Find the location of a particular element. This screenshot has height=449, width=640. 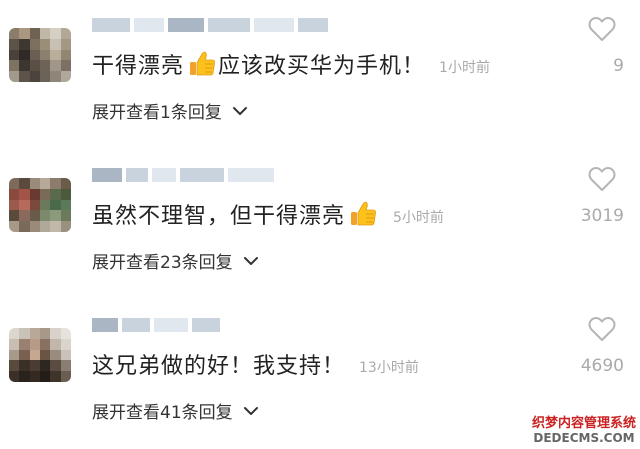

watermark: 织梦内容管理系统 DEDECMS.COM is located at coordinates (583, 430).